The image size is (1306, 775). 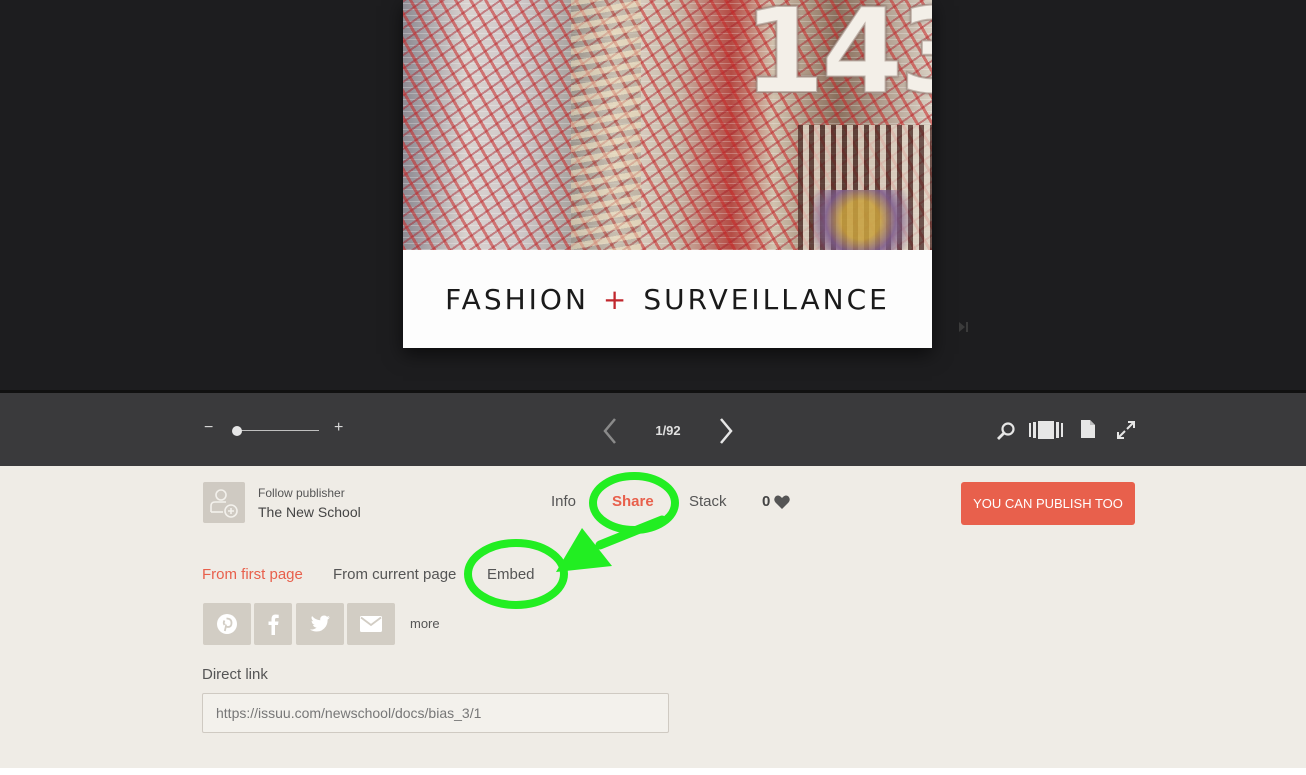 What do you see at coordinates (653, 771) in the screenshot?
I see `page-bottom-edge` at bounding box center [653, 771].